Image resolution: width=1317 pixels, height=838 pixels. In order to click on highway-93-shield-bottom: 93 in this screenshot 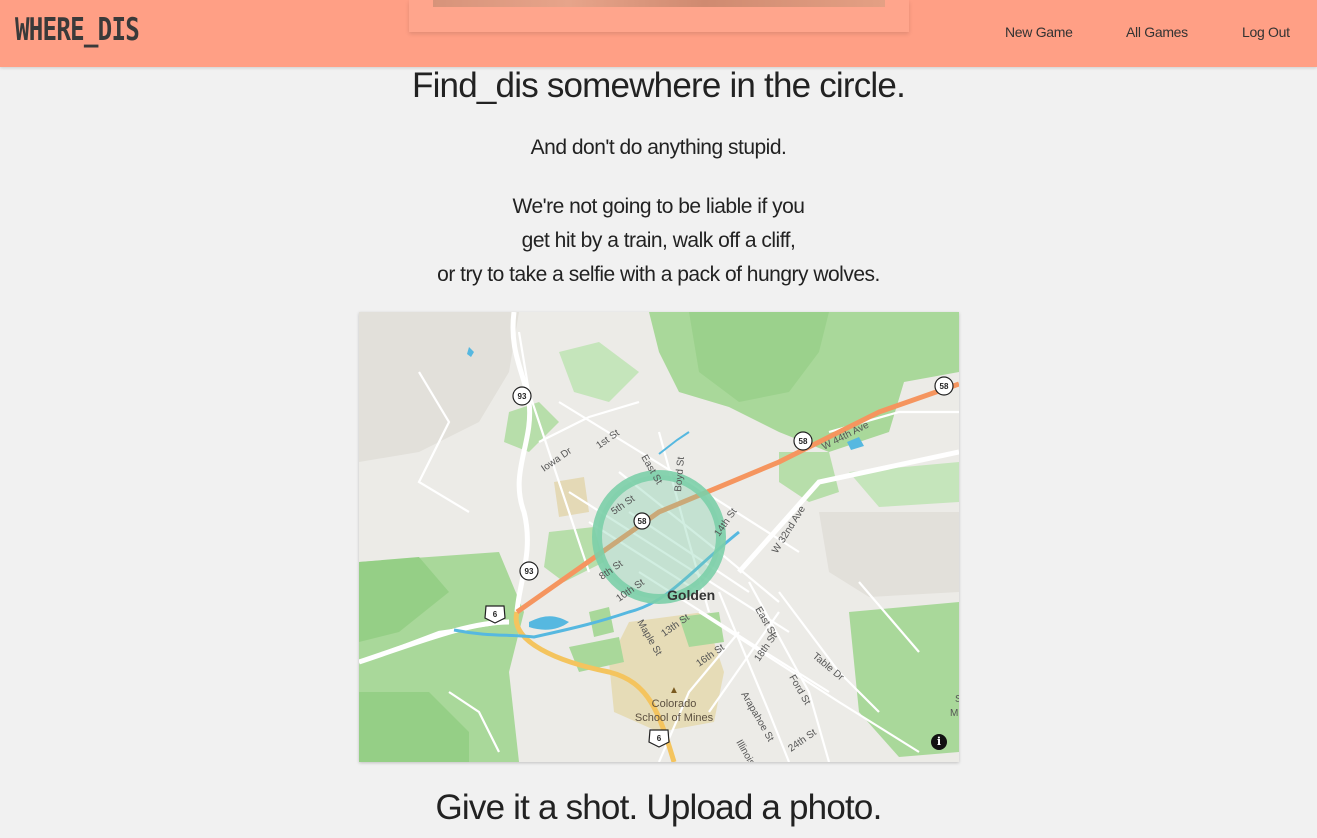, I will do `click(529, 571)`.